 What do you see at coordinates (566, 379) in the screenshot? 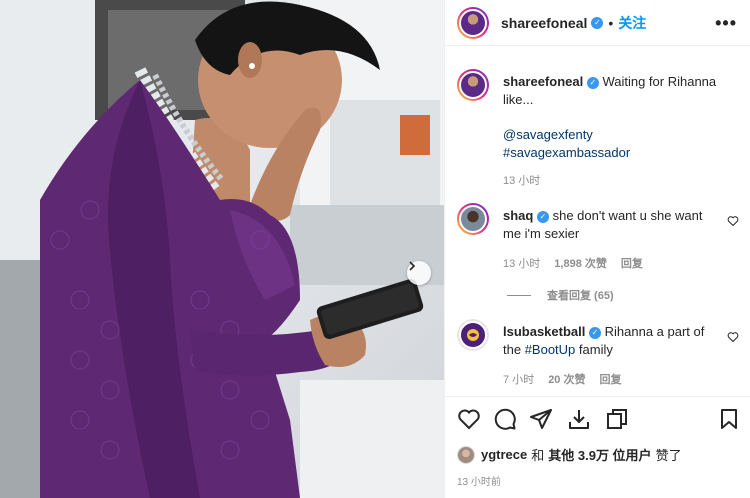
I see `comment-likes: 20 次赞` at bounding box center [566, 379].